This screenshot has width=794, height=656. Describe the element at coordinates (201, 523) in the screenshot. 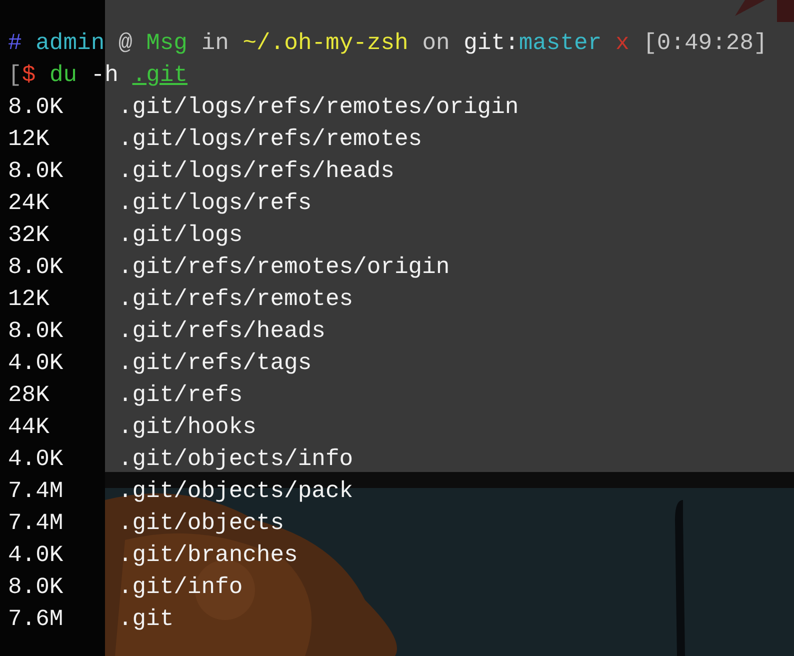

I see `path-text: .git/objects` at that location.